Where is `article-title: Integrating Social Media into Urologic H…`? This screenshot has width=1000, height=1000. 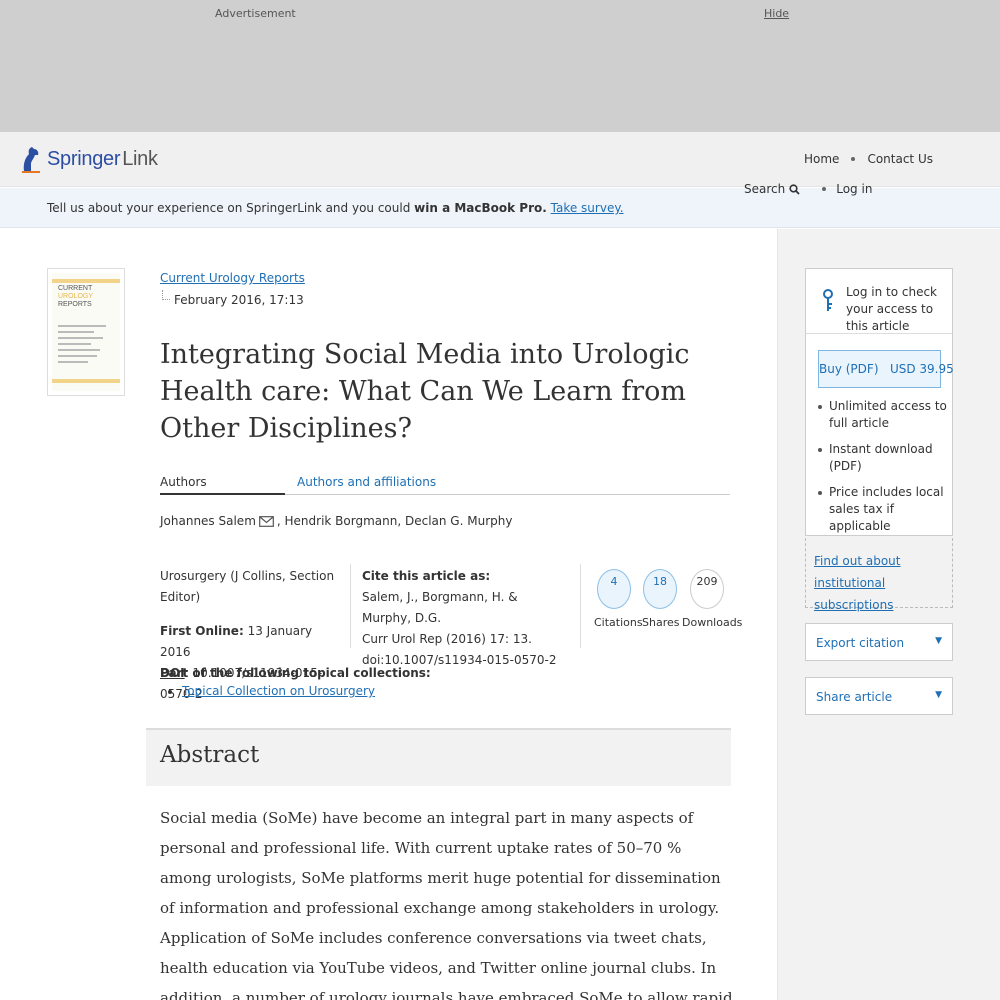 article-title: Integrating Social Media into Urologic H… is located at coordinates (425, 391).